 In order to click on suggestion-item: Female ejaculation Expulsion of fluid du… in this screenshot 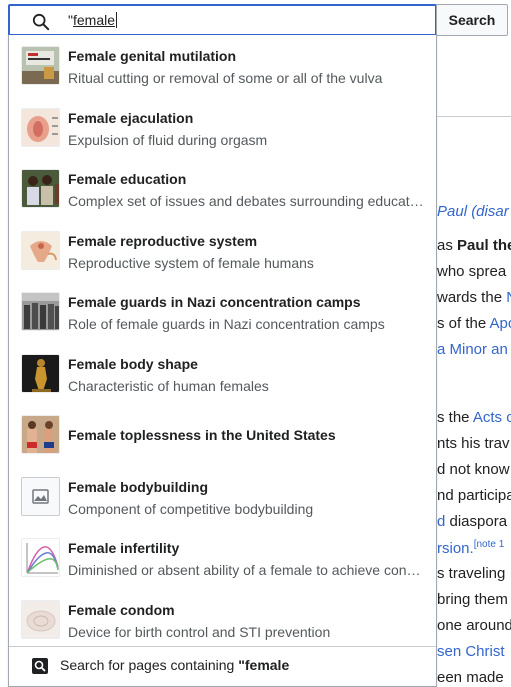, I will do `click(222, 128)`.